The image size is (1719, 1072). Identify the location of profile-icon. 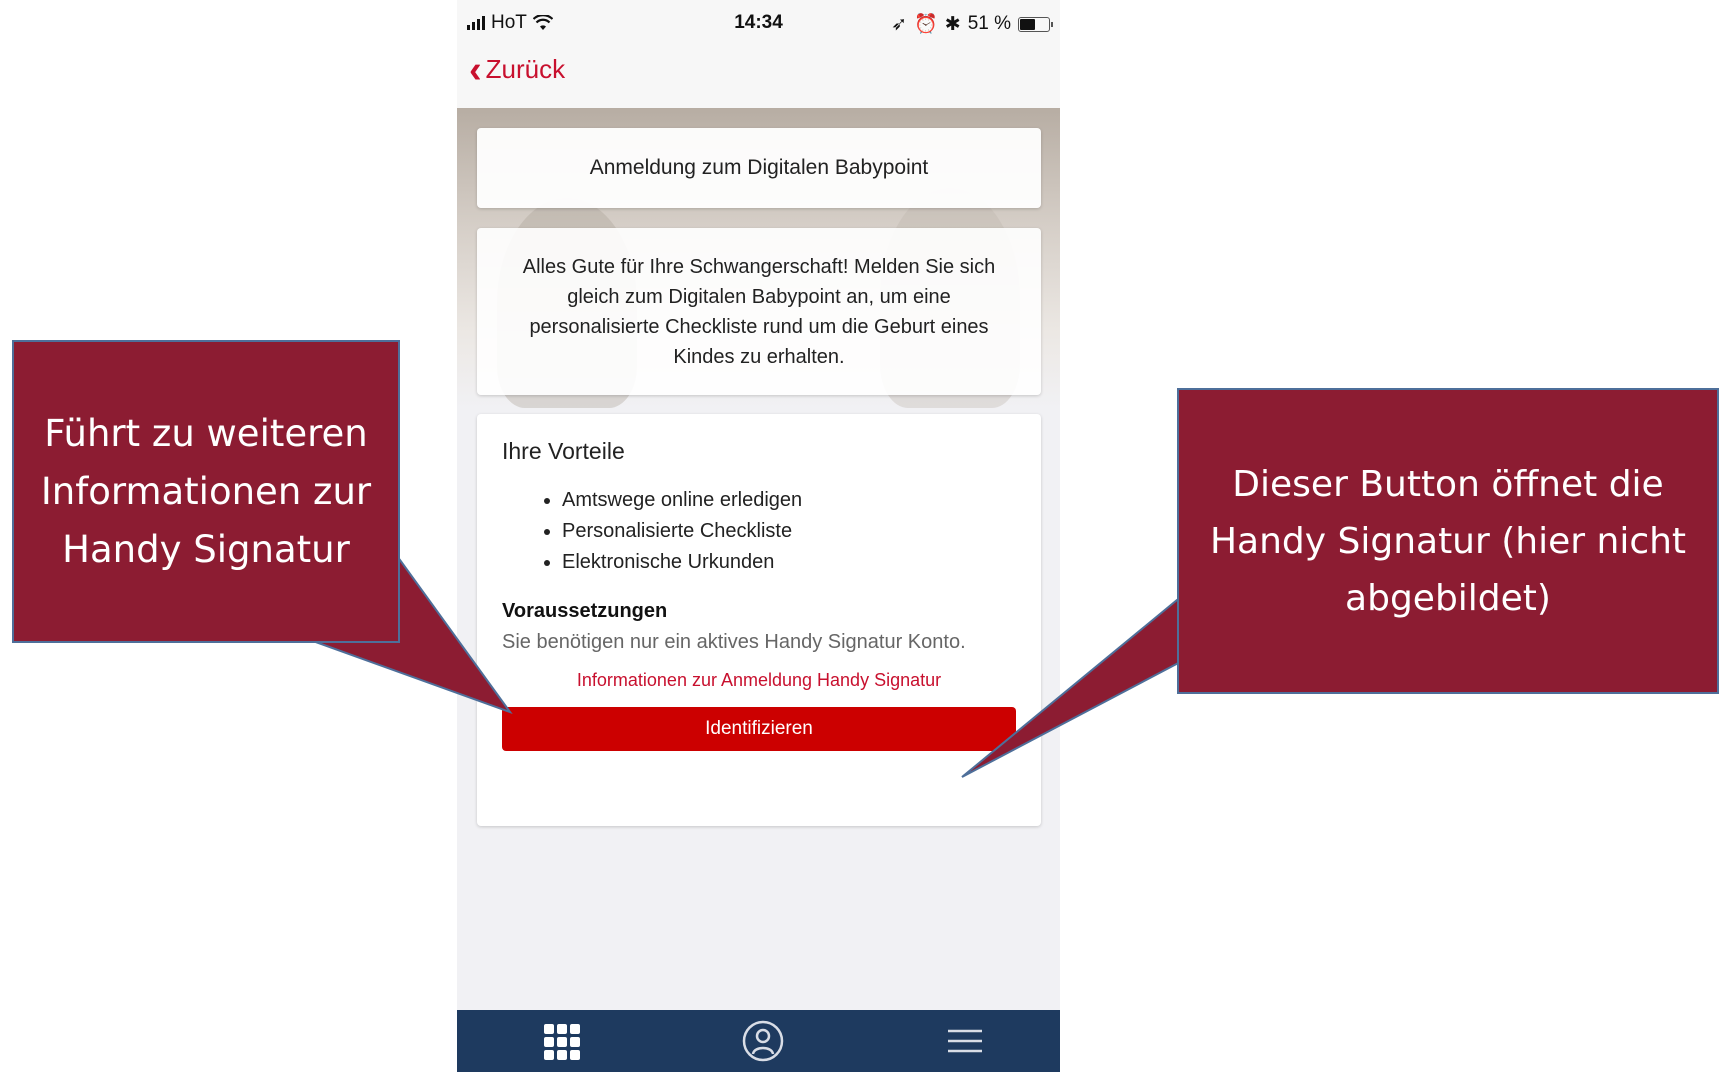
(763, 1041).